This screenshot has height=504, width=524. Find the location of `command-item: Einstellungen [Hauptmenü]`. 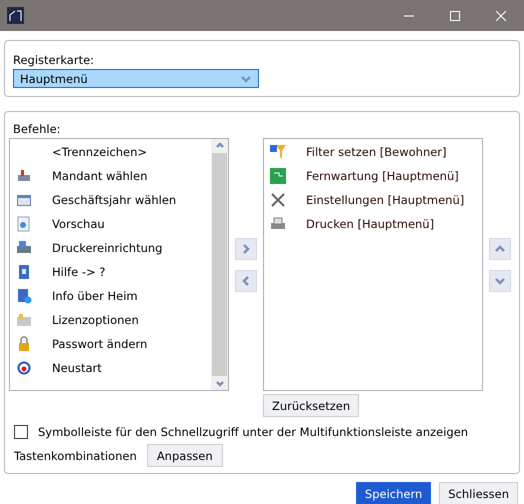

command-item: Einstellungen [Hauptmenü] is located at coordinates (373, 200).